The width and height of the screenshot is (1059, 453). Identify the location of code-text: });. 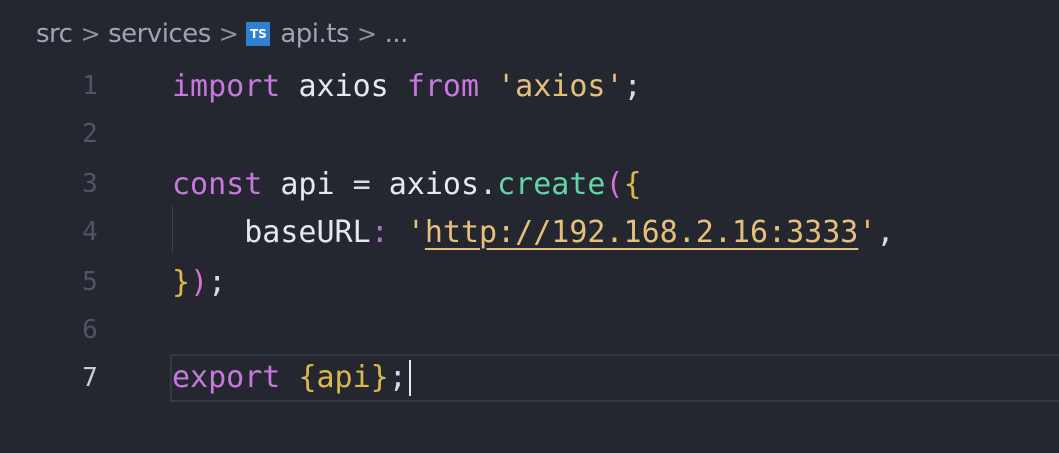
(199, 282).